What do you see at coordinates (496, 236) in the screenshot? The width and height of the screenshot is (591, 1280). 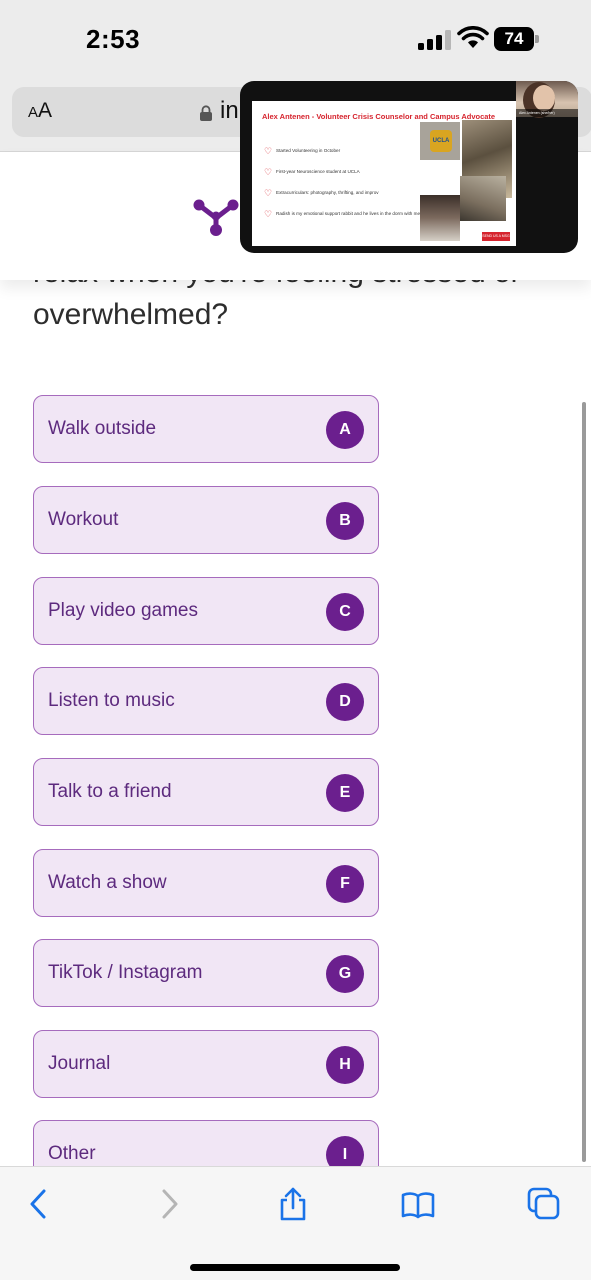 I see `slide-button: SEND US A MSG` at bounding box center [496, 236].